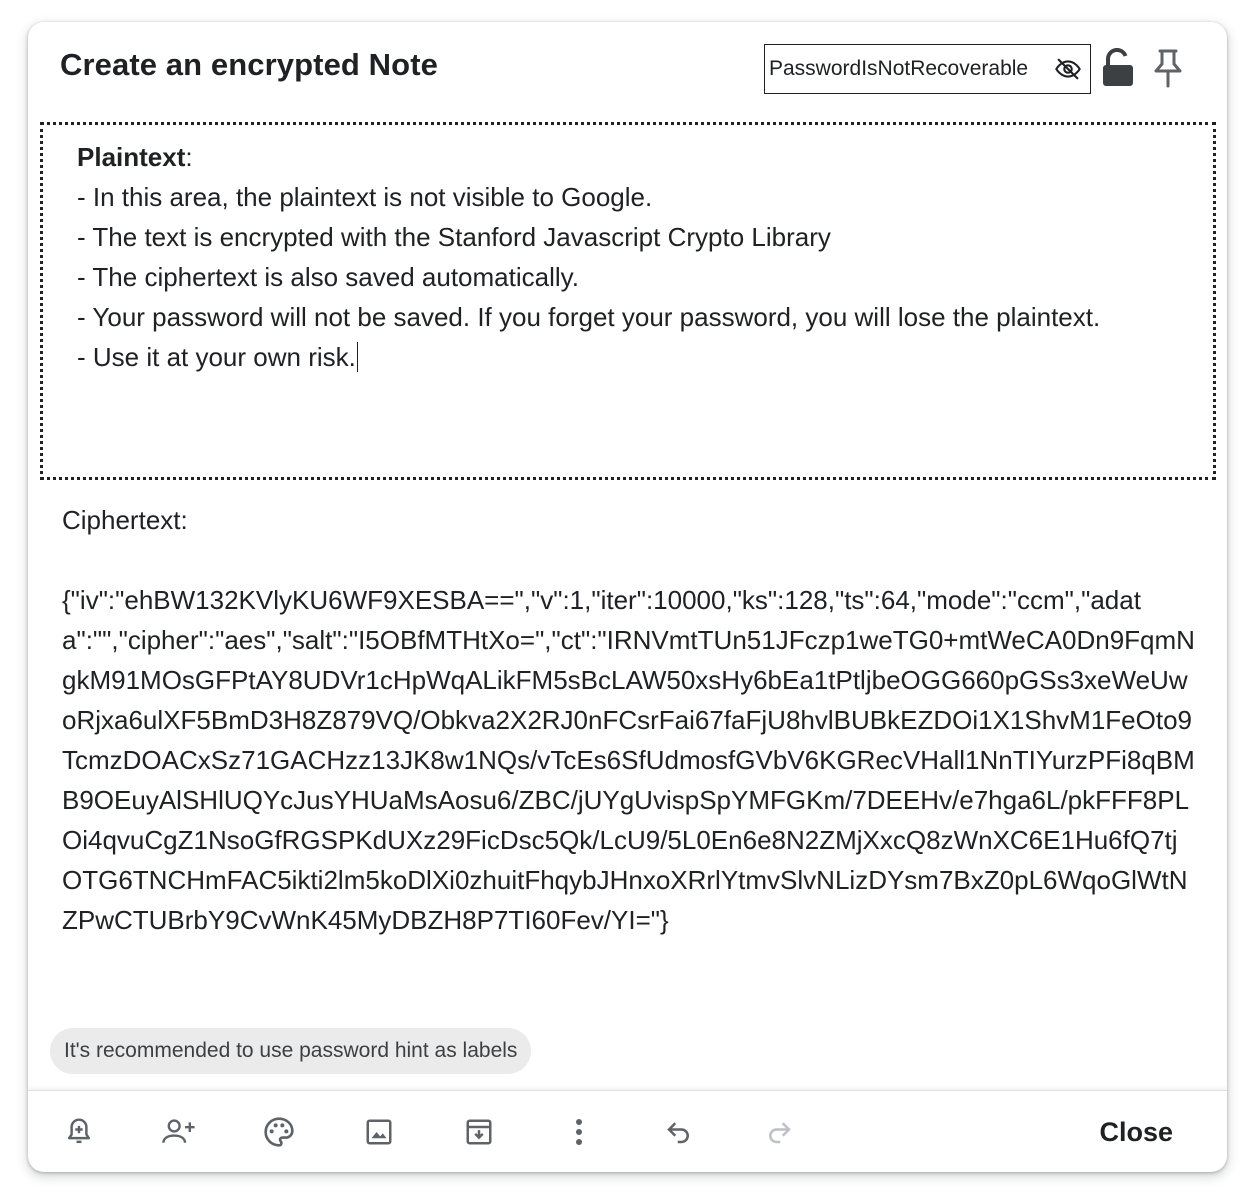  Describe the element at coordinates (125, 520) in the screenshot. I see `ciphertext-label: Ciphertext:` at that location.